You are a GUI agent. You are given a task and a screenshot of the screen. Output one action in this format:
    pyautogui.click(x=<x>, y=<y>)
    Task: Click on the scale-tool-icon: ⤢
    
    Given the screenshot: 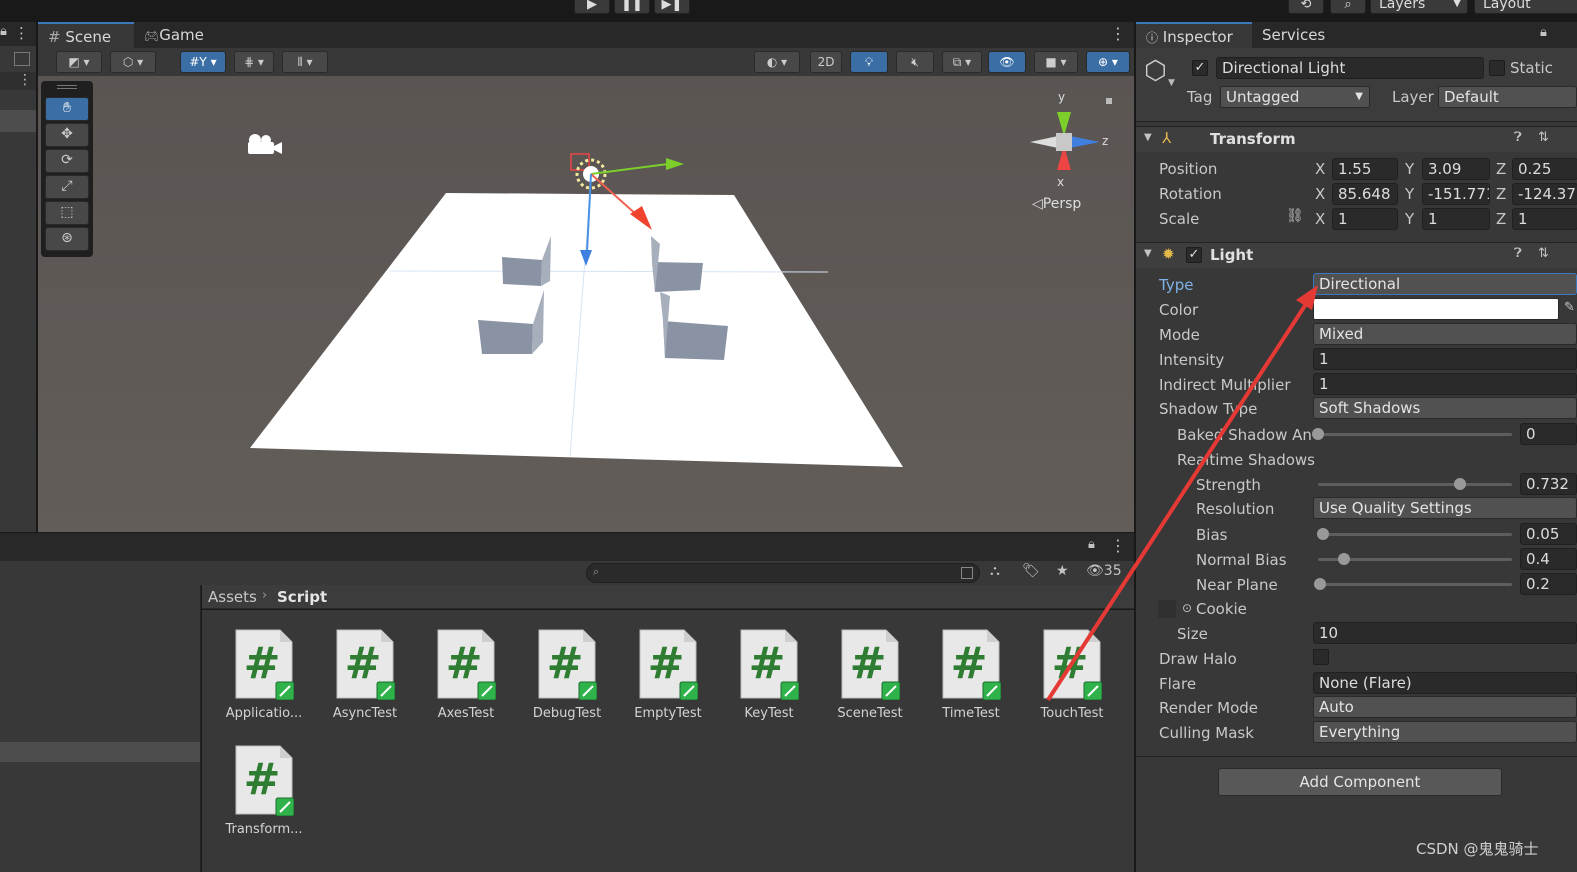 What is the action you would take?
    pyautogui.click(x=67, y=187)
    